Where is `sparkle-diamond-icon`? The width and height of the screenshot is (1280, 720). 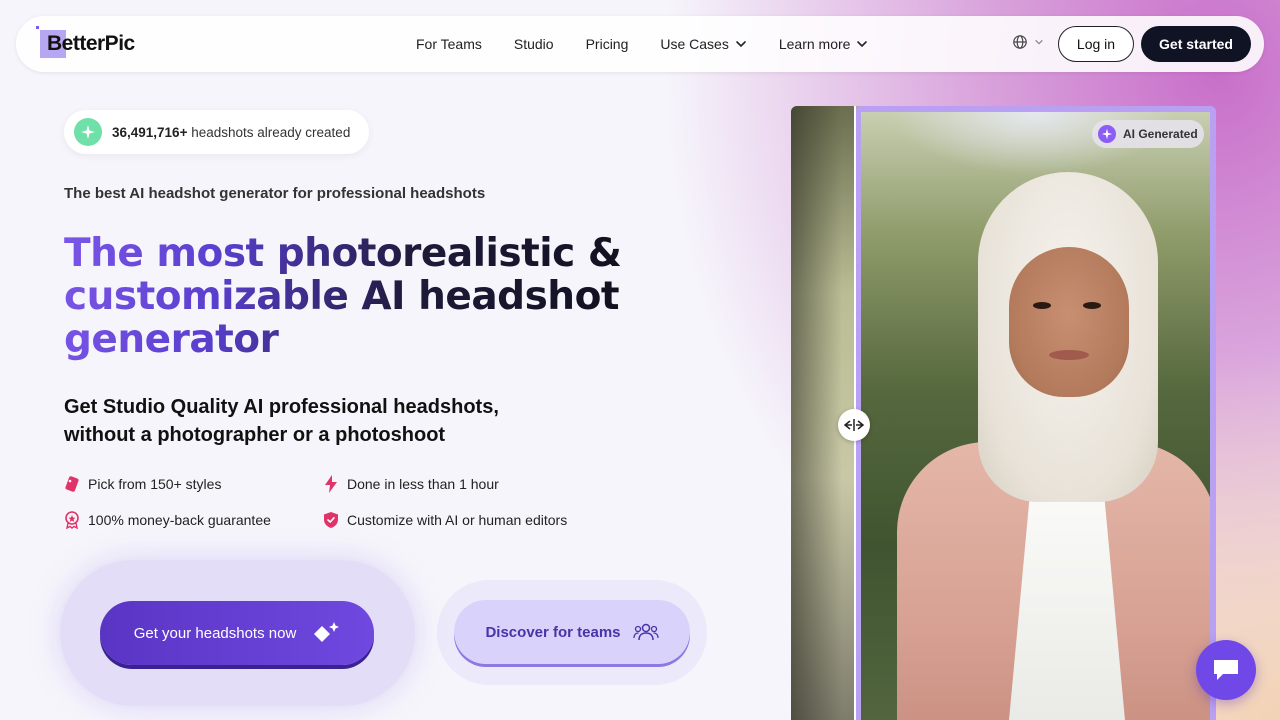
sparkle-diamond-icon is located at coordinates (327, 632).